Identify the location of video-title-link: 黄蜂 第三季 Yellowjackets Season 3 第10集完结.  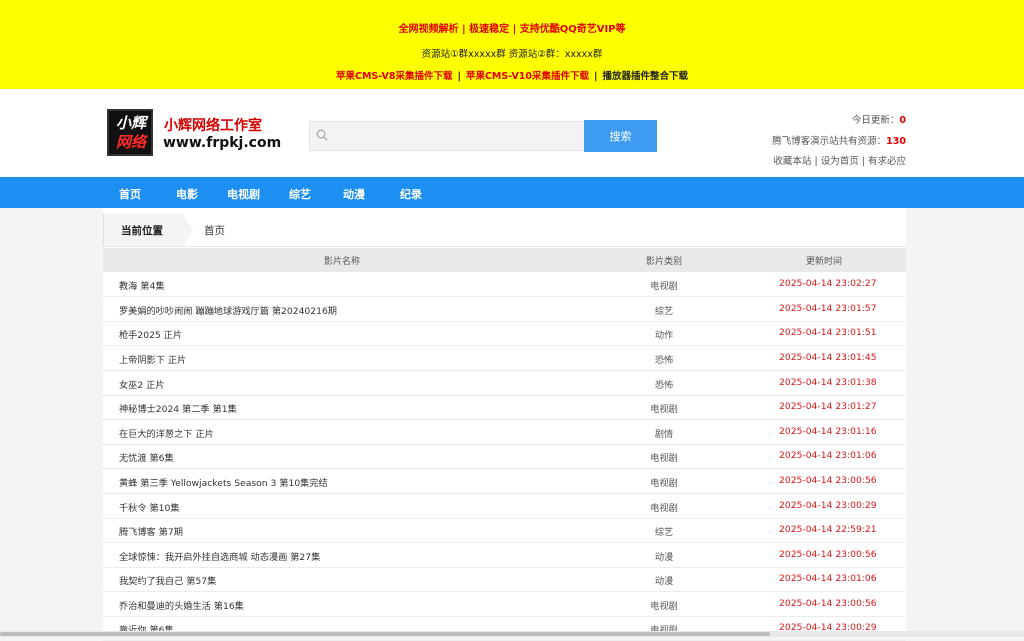
(223, 482).